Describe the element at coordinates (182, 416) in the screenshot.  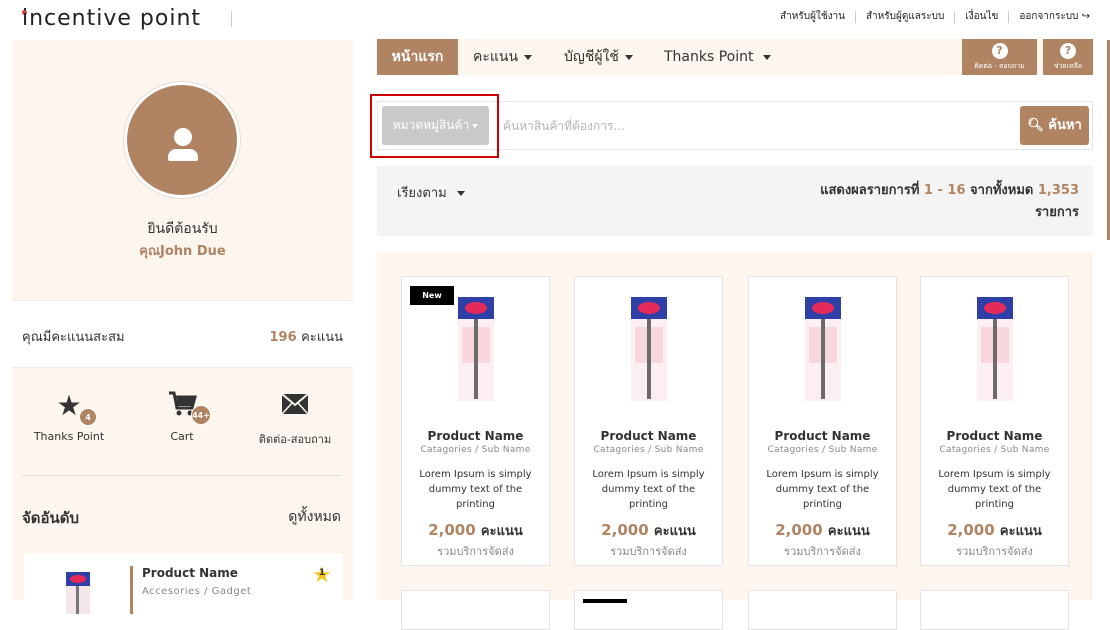
I see `shortcut-cart: 44+ Cart` at that location.